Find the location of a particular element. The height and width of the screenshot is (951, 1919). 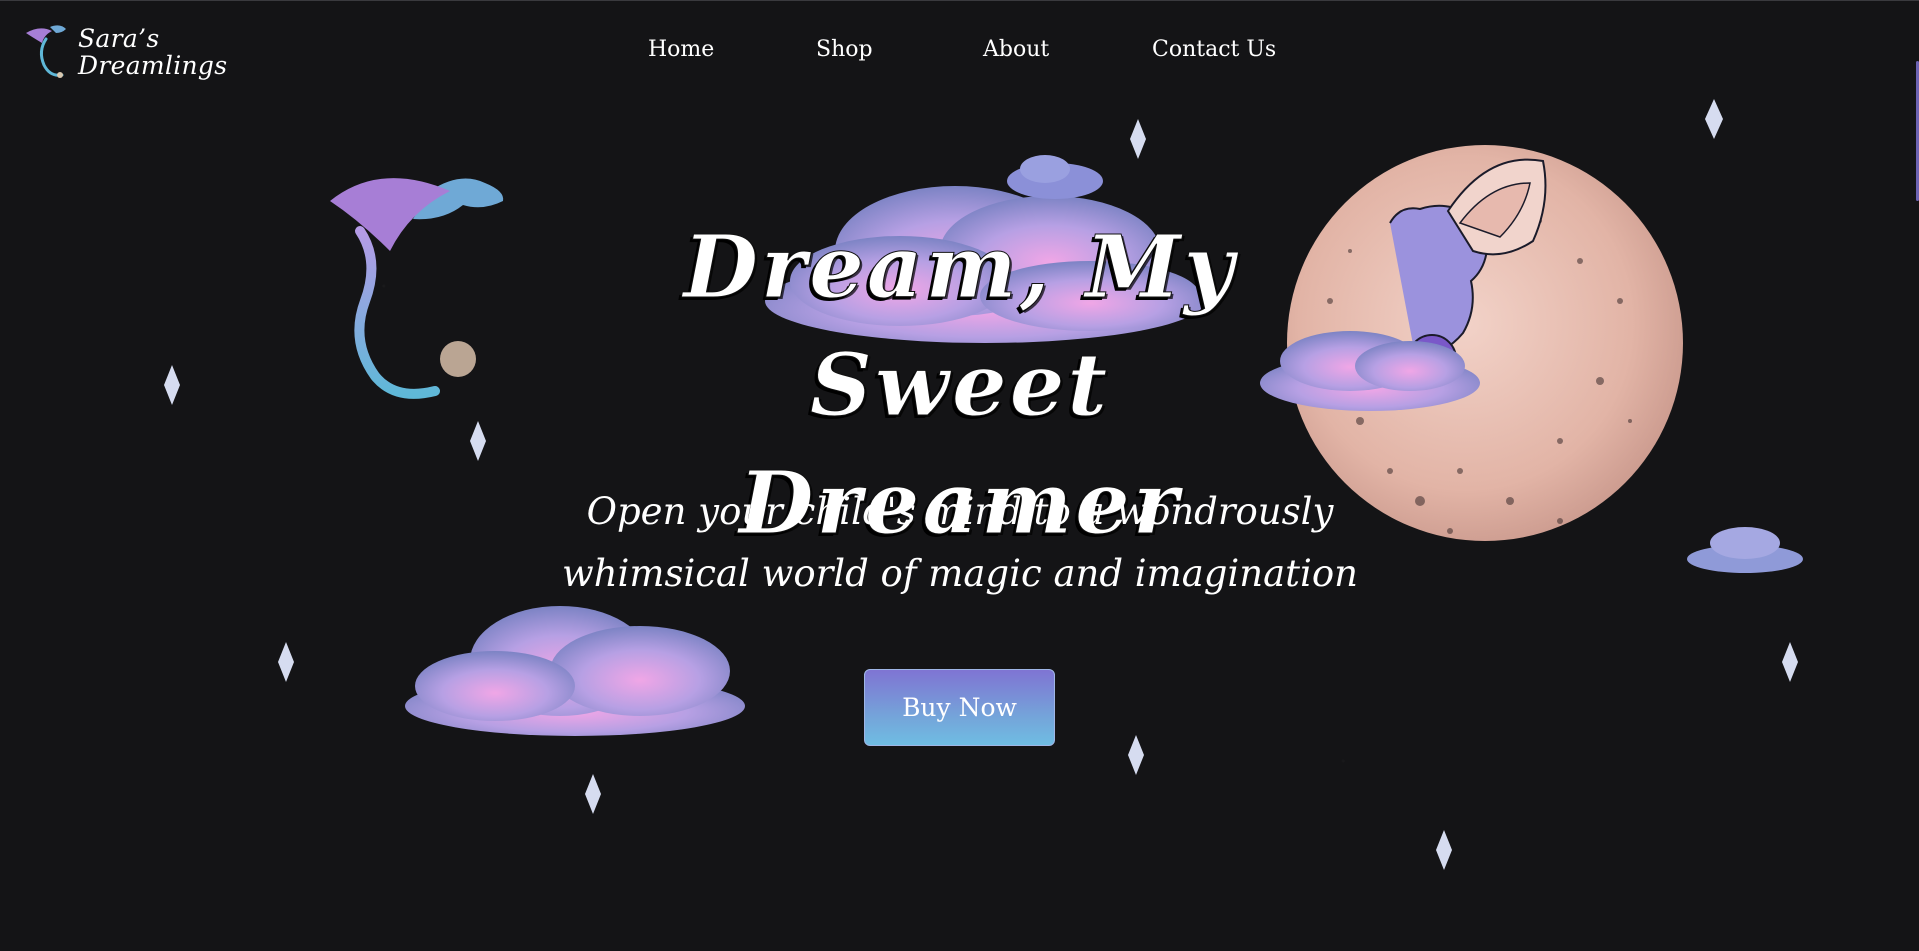

dragon-logo-icon is located at coordinates (46, 51).